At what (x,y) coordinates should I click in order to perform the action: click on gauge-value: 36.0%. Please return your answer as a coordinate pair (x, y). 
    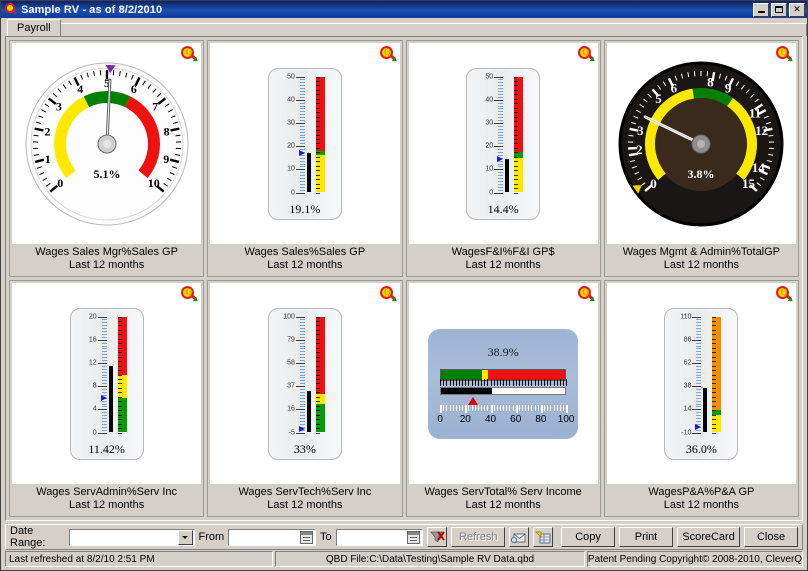
    Looking at the image, I should click on (701, 448).